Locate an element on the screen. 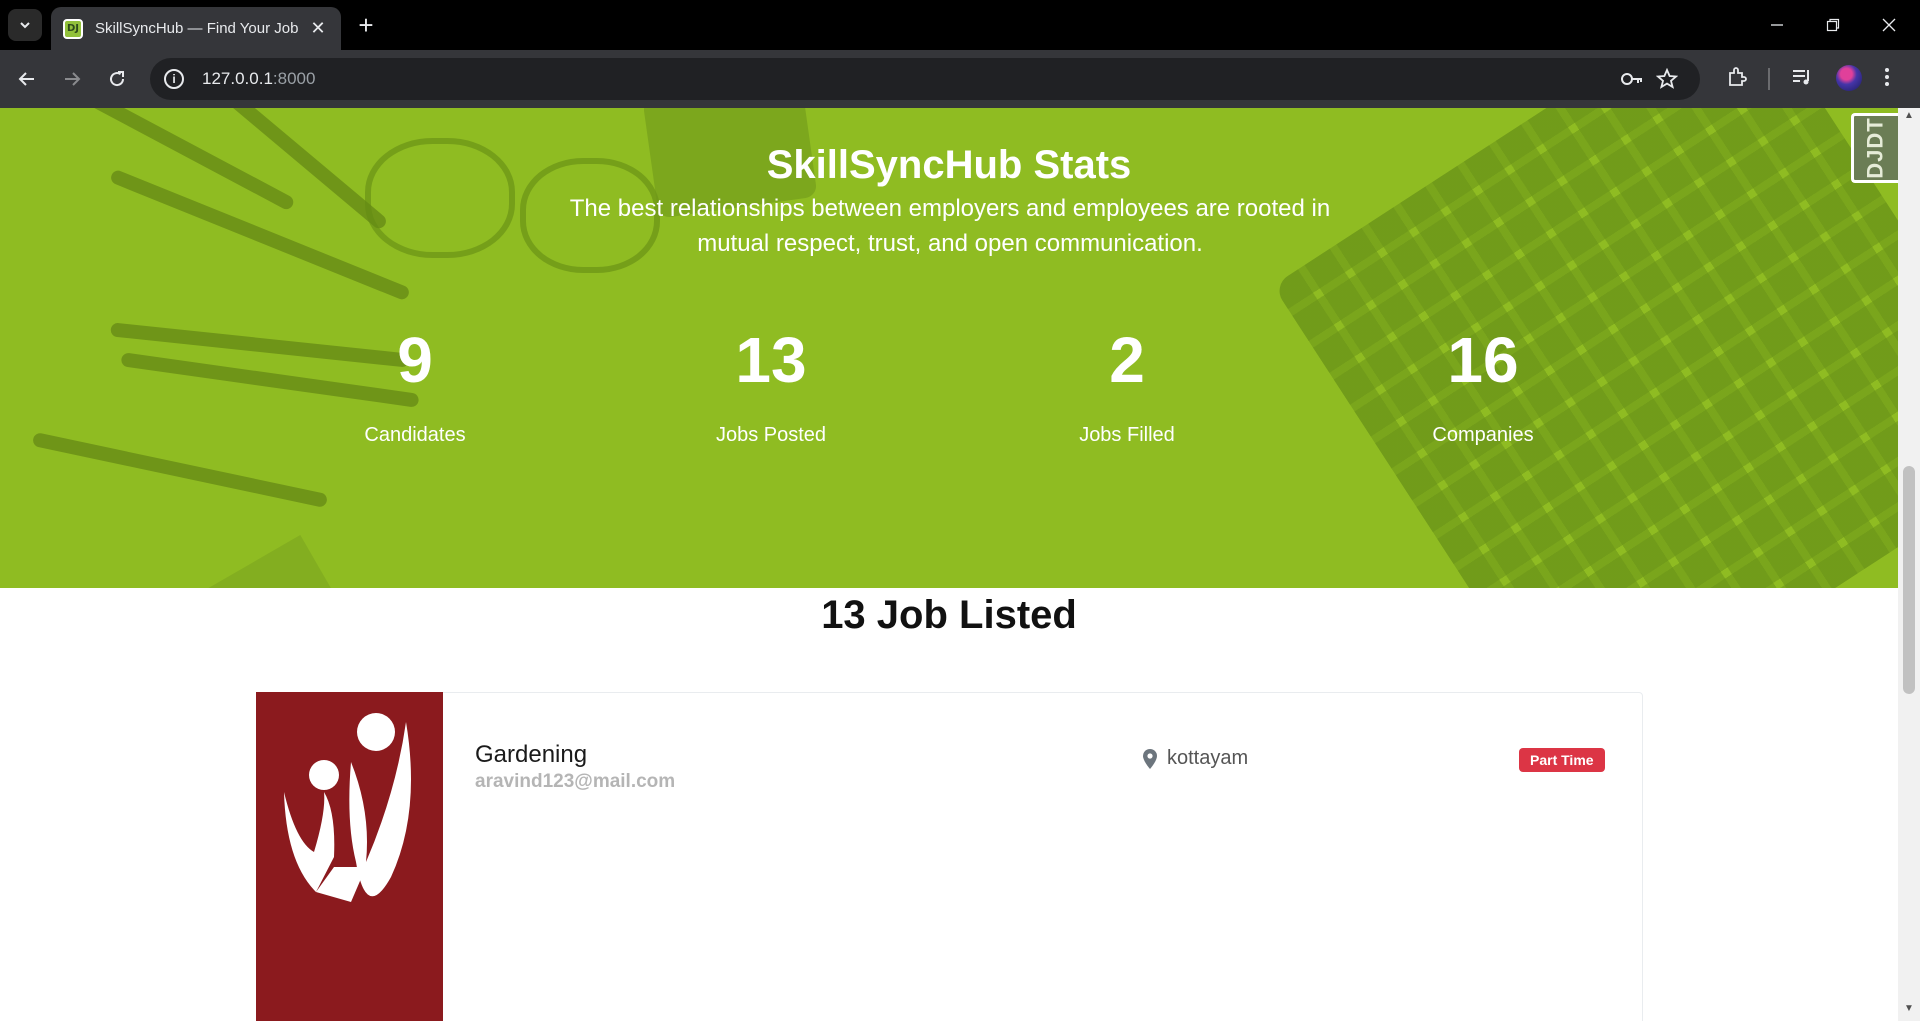 The image size is (1920, 1021). stat-value: 2 is located at coordinates (1127, 360).